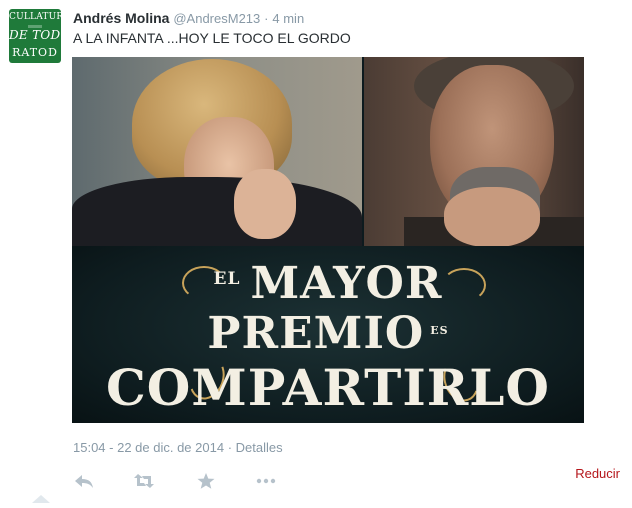 The image size is (632, 508). Describe the element at coordinates (259, 447) in the screenshot. I see `details-link: Detalles` at that location.